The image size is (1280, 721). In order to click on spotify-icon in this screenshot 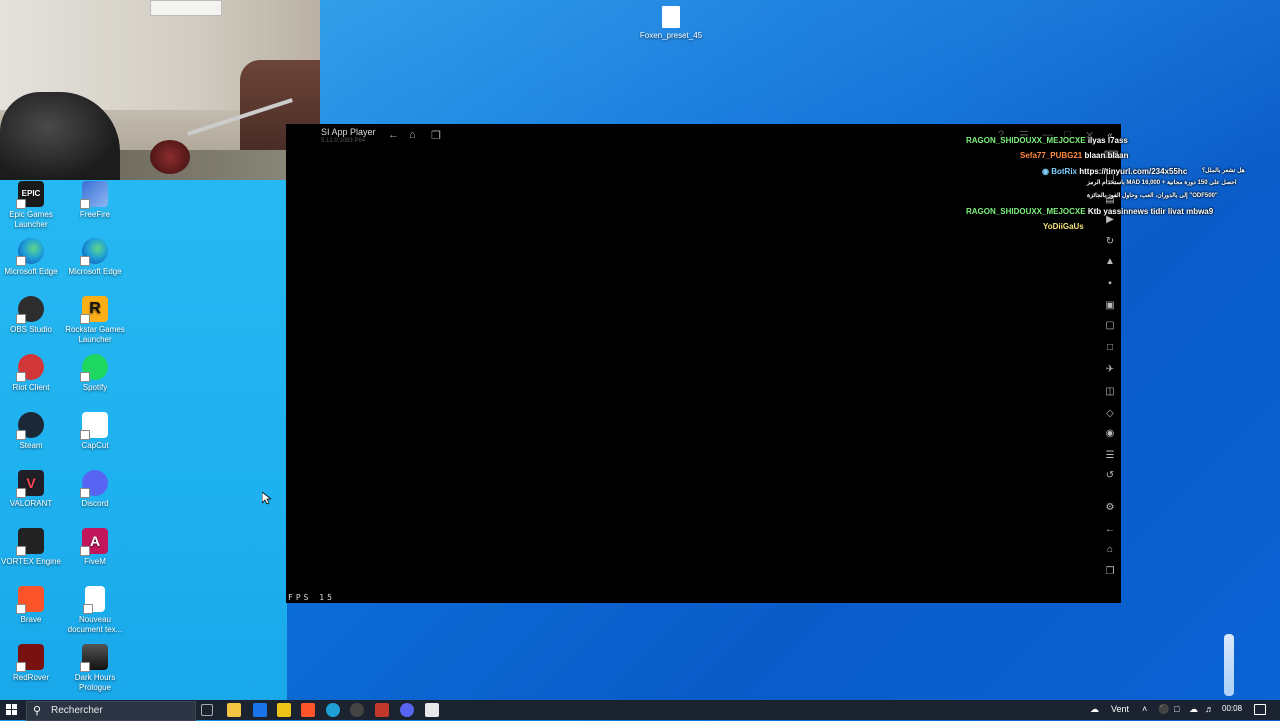, I will do `click(94, 368)`.